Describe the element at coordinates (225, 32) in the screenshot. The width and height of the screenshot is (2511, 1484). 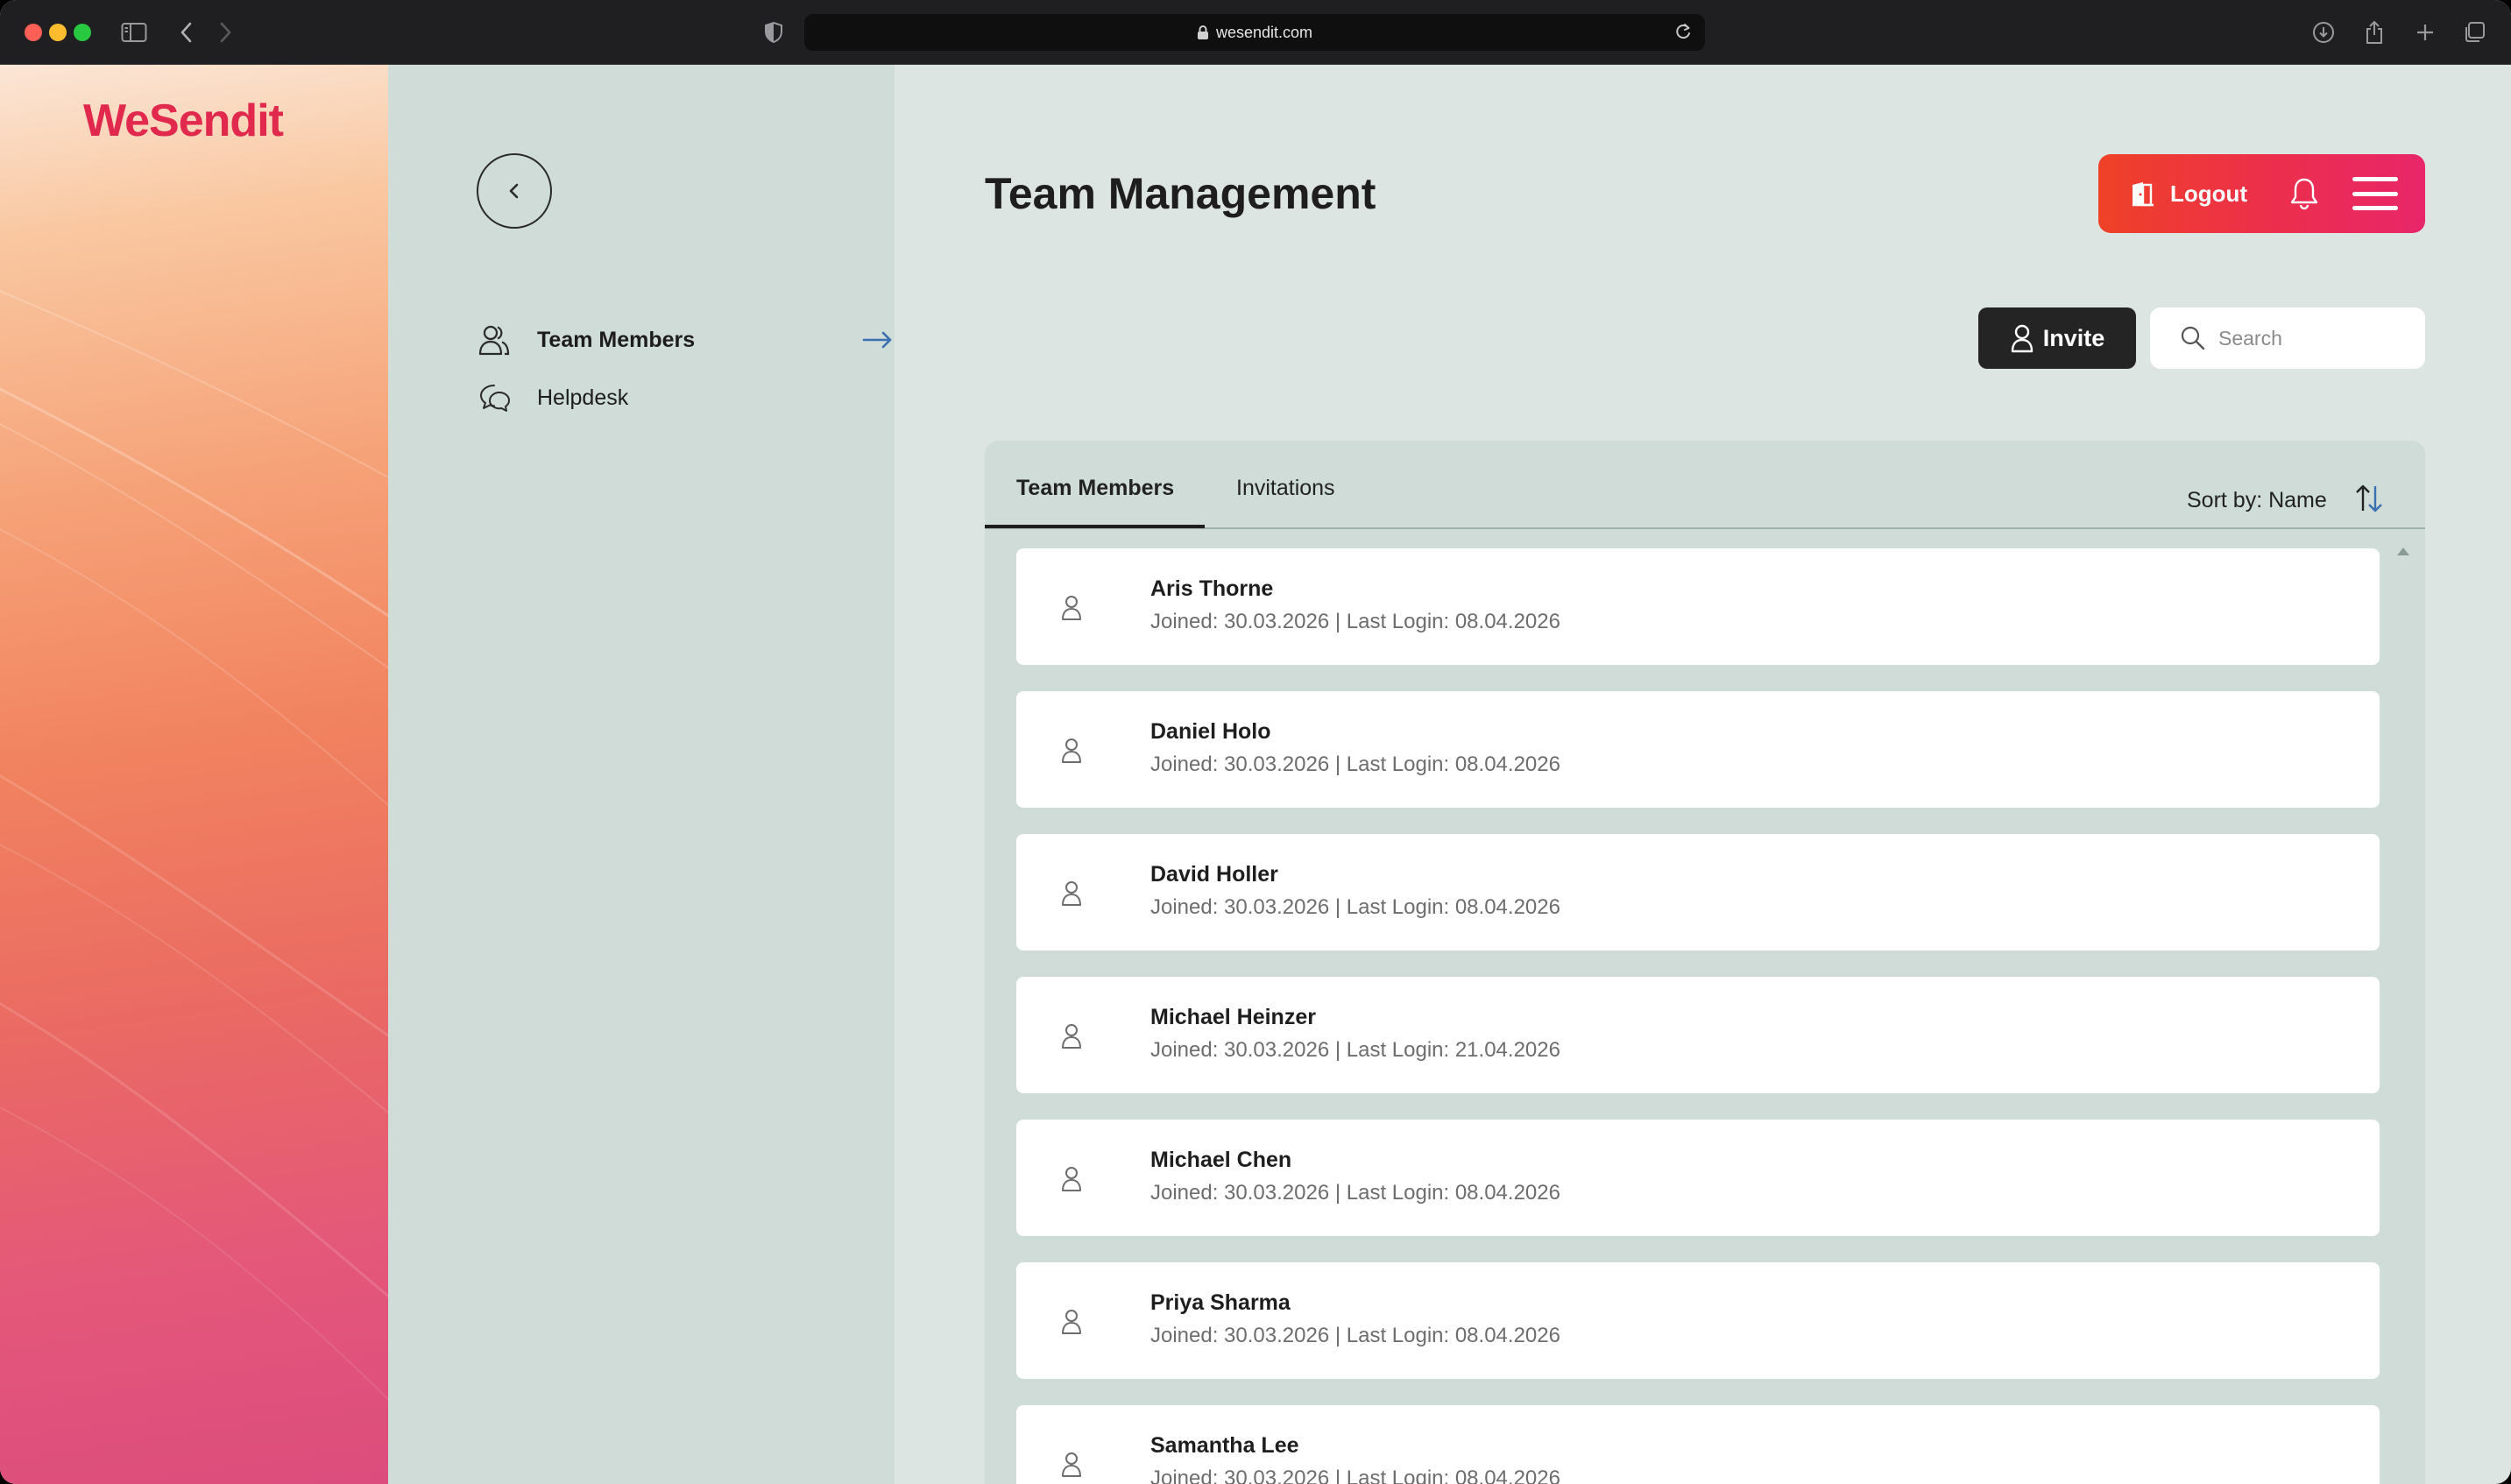
I see `browser-forward-icon` at that location.